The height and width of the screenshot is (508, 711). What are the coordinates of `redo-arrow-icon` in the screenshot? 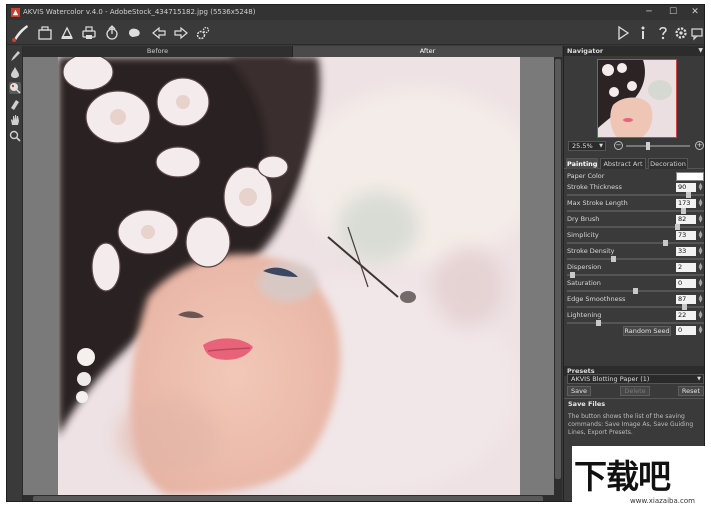 It's located at (181, 33).